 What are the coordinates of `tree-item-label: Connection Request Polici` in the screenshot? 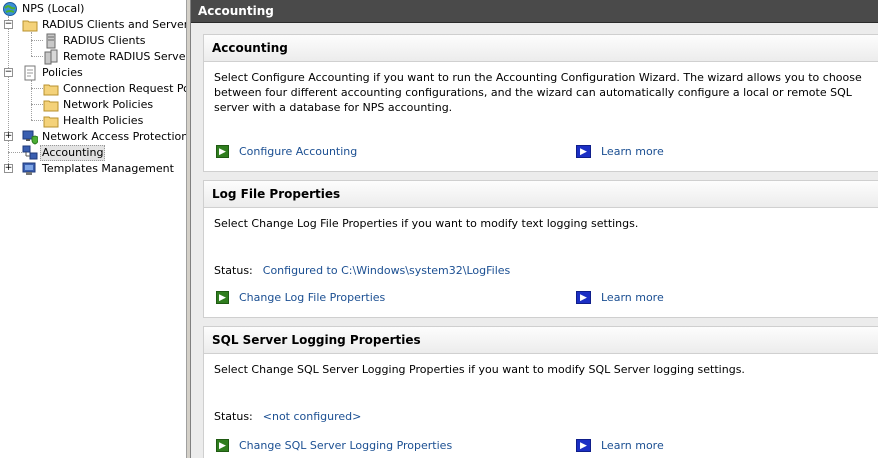 It's located at (124, 88).